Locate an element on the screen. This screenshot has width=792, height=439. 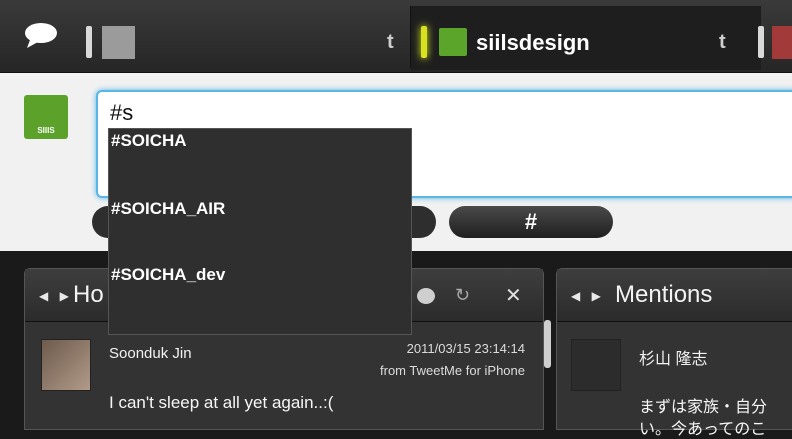
tweet-text: I can't sleep at all yet again..:( is located at coordinates (221, 402).